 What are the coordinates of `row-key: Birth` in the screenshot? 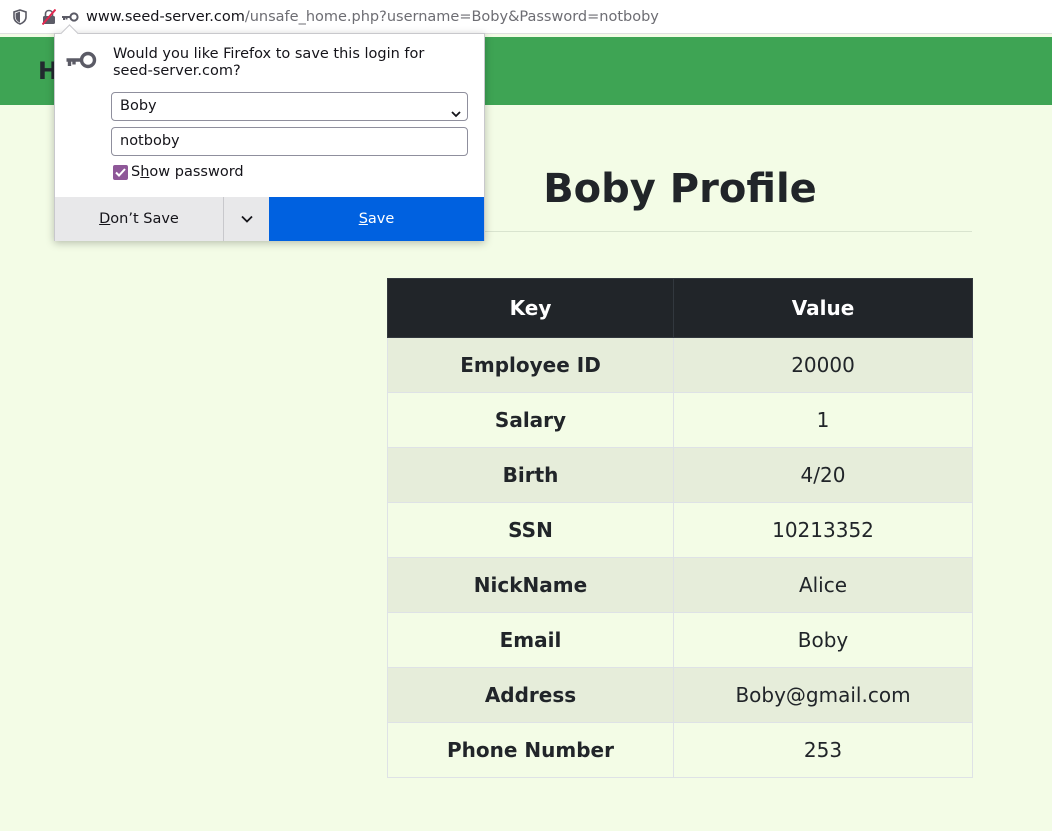 It's located at (530, 475).